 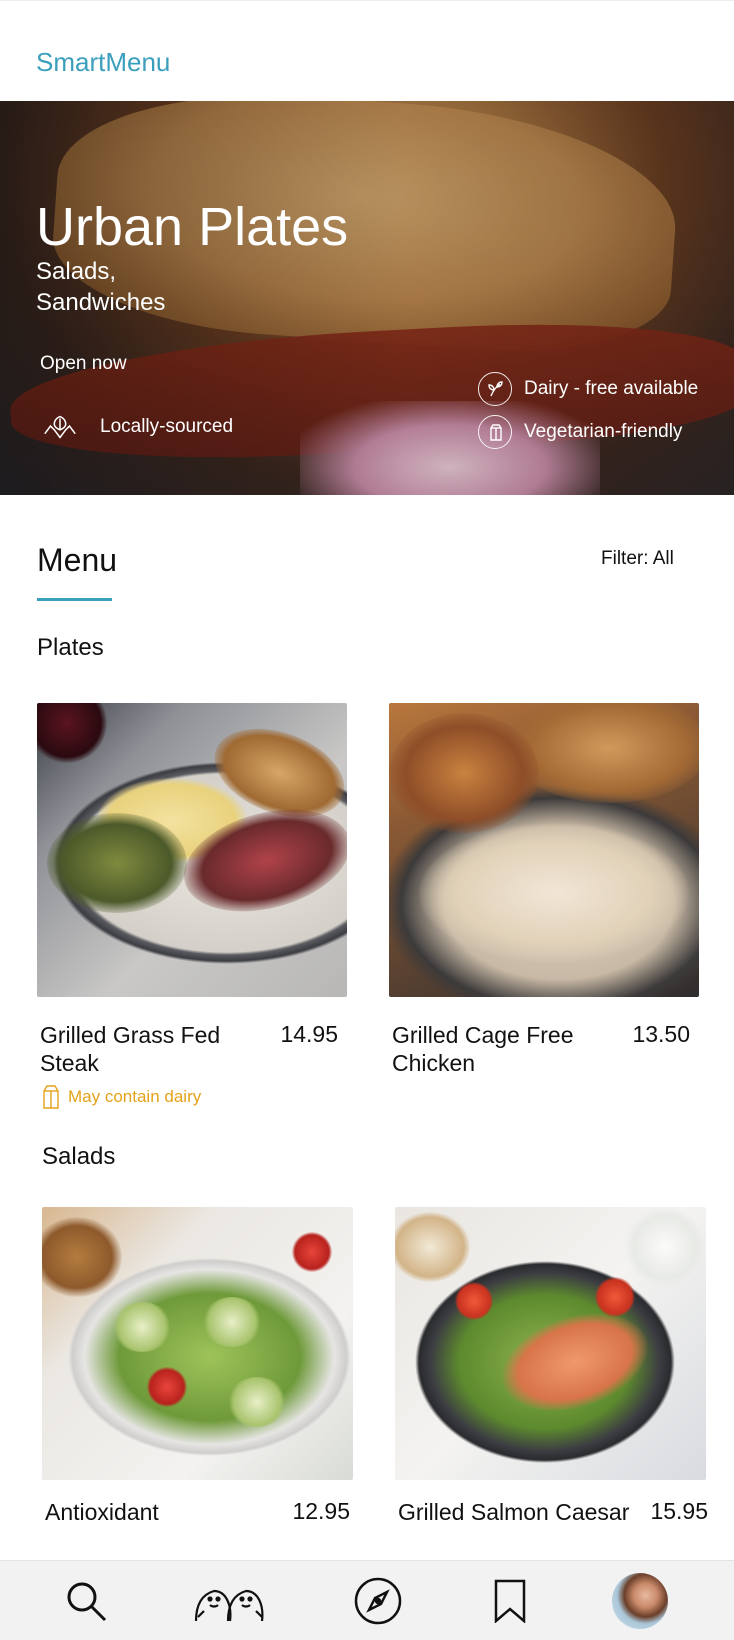 I want to click on menu-tab-title: Menu, so click(x=77, y=560).